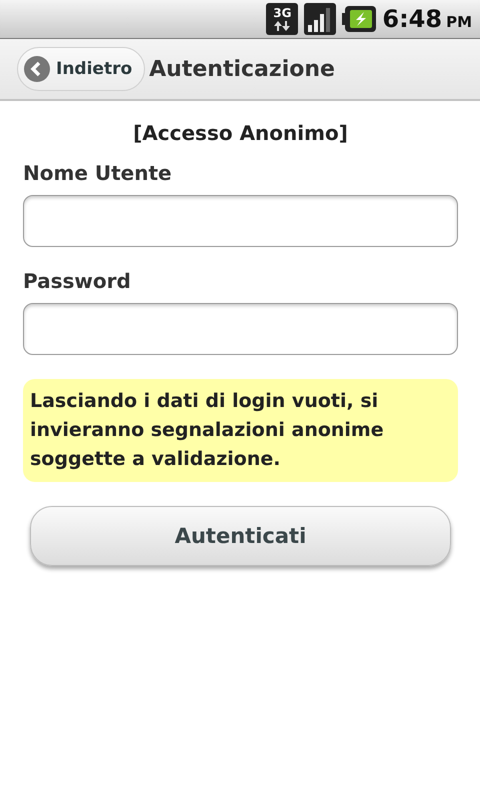  What do you see at coordinates (359, 19) in the screenshot?
I see `battery-charging-icon` at bounding box center [359, 19].